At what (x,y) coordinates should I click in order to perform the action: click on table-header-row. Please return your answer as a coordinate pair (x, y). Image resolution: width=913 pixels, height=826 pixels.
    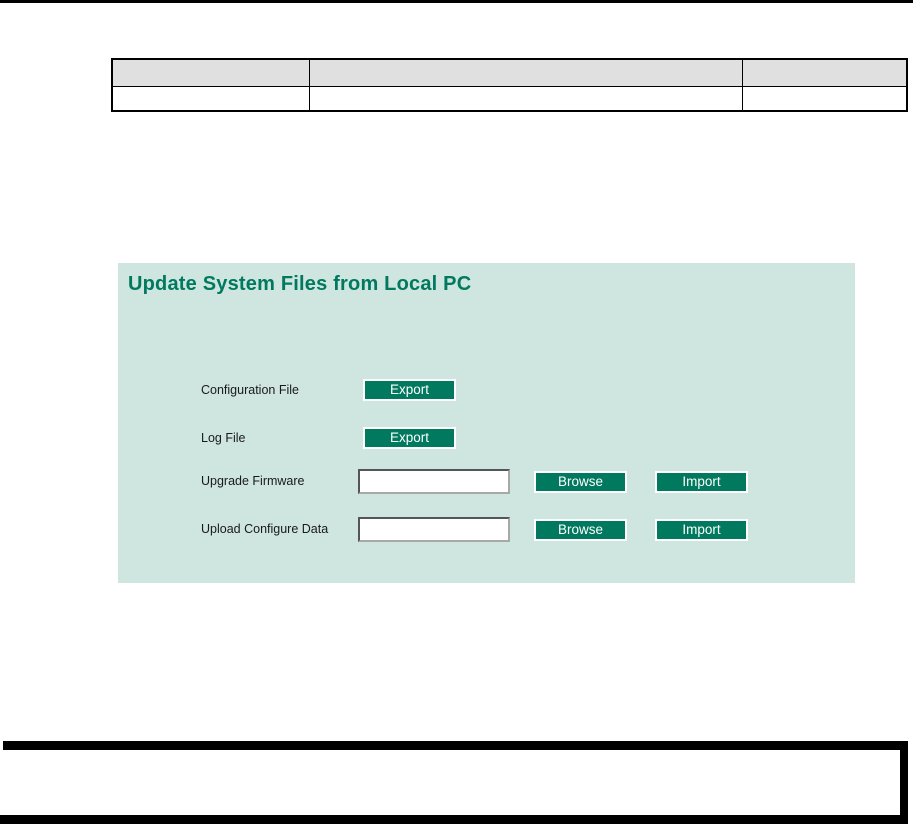
    Looking at the image, I should click on (509, 72).